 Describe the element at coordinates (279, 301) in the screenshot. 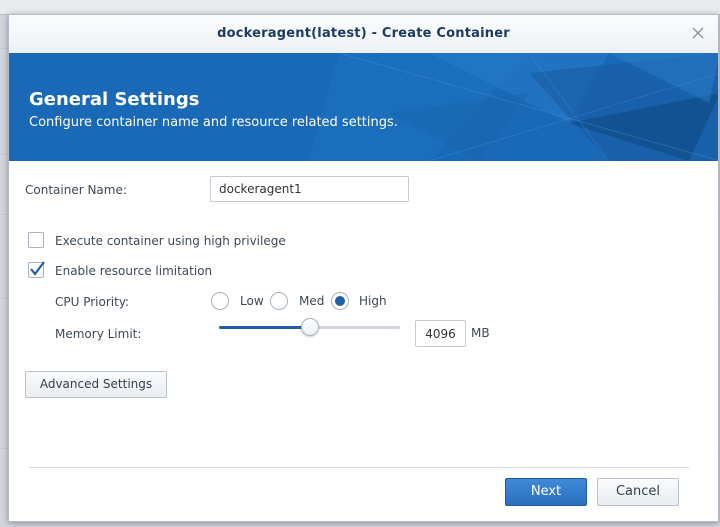

I see `cpu-priority-med-radio` at that location.